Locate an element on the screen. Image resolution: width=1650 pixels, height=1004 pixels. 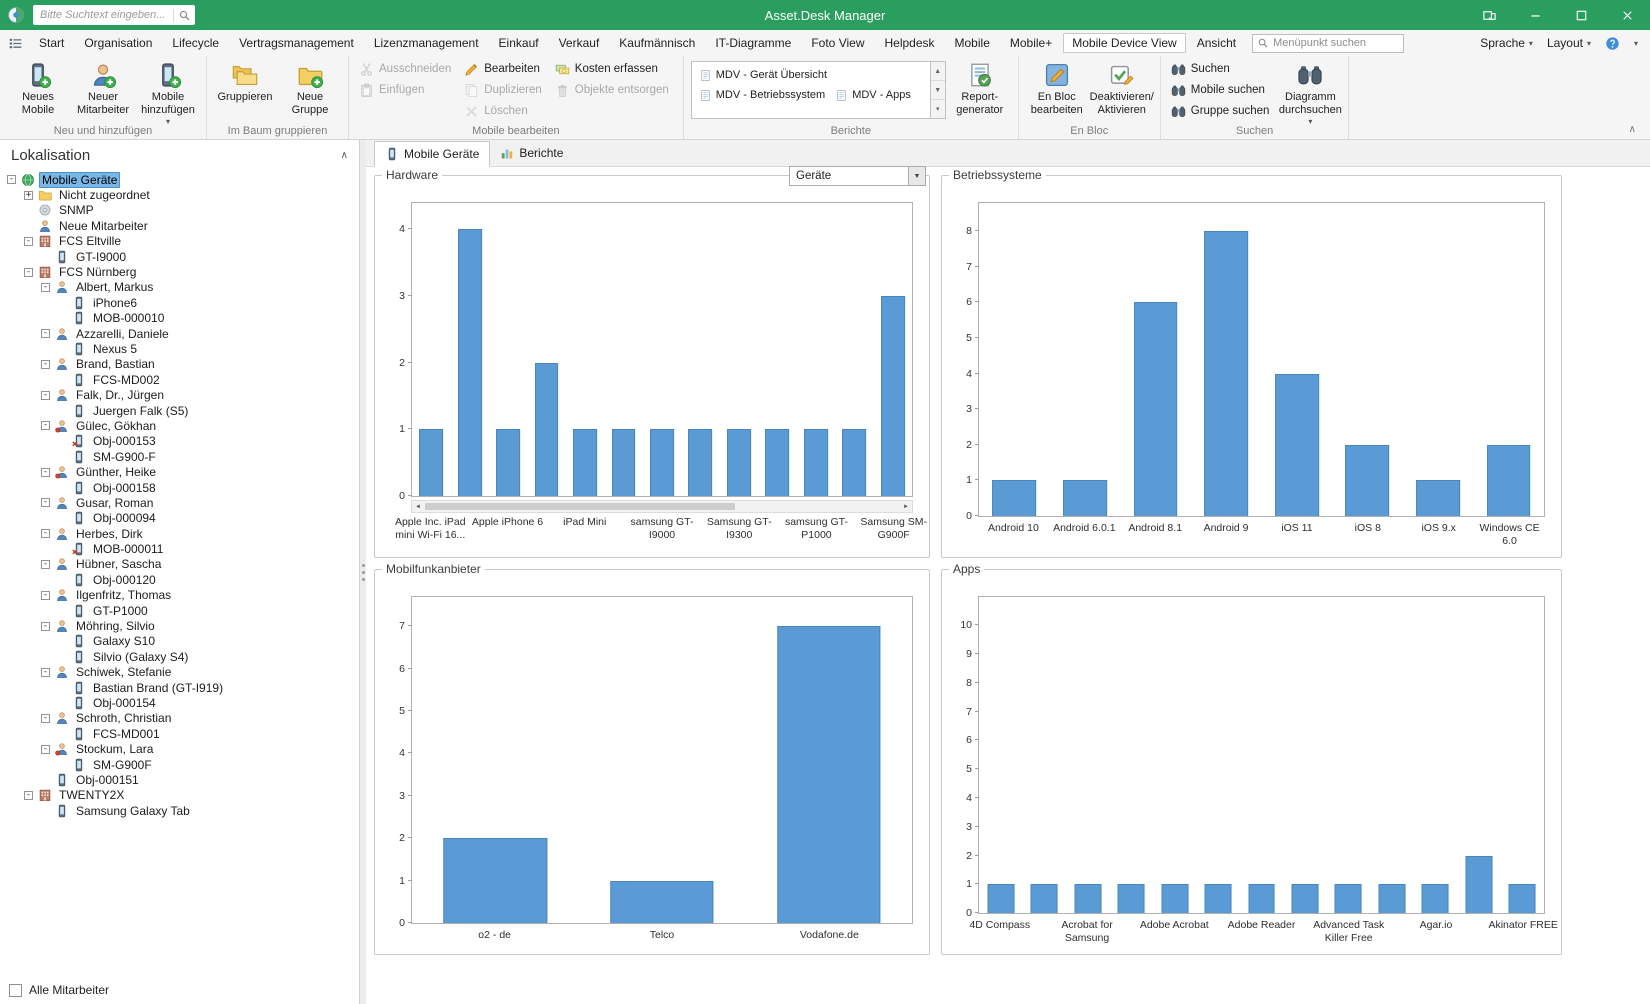
tree-item-gt-p1000: GT-P1000 is located at coordinates (183, 610).